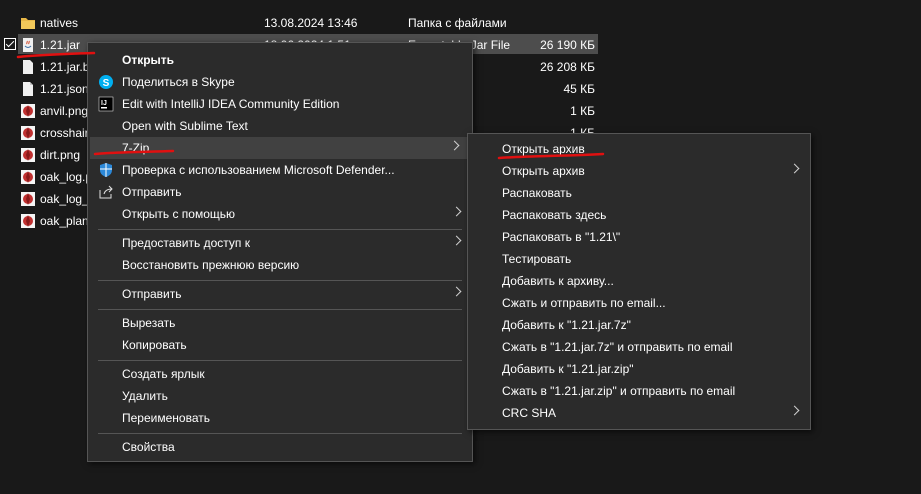  Describe the element at coordinates (64, 221) in the screenshot. I see `file-name: oak_plan` at that location.